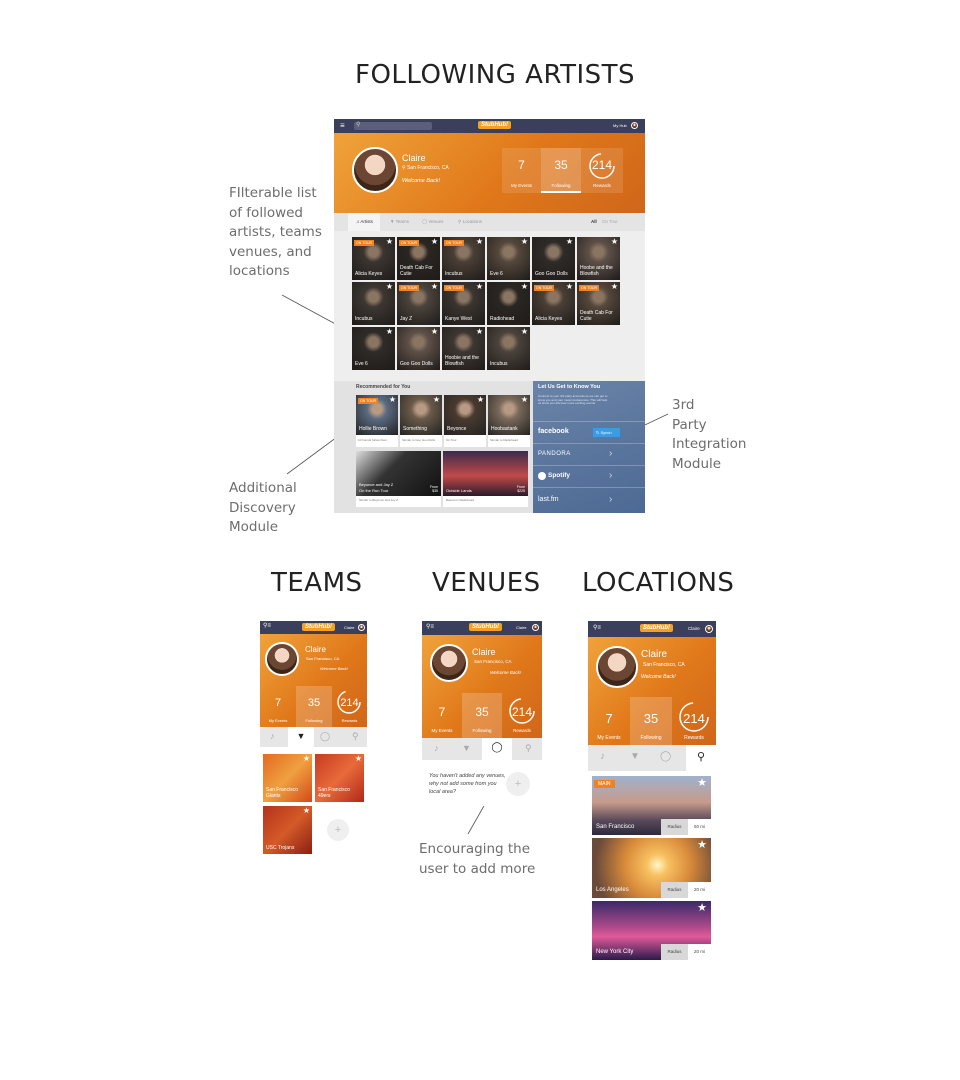  I want to click on filter-on-tour: On Tour, so click(610, 221).